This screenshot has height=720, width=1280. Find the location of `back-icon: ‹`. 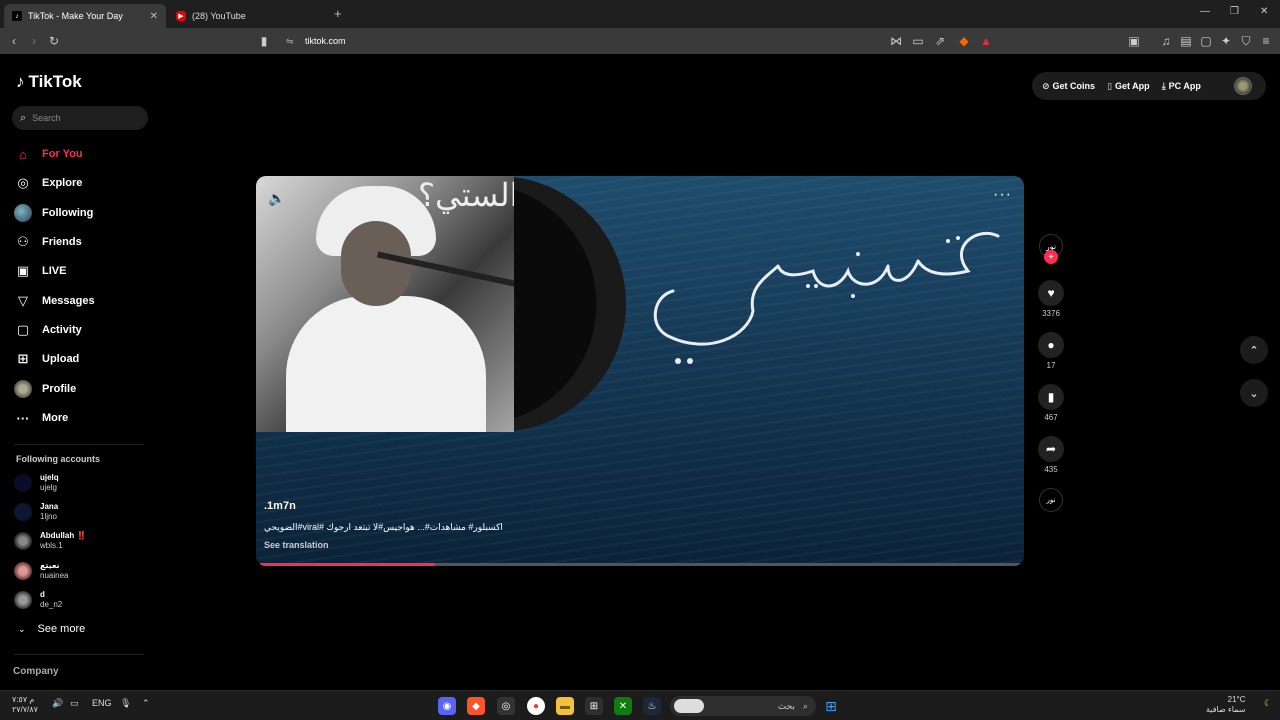

back-icon: ‹ is located at coordinates (14, 41).